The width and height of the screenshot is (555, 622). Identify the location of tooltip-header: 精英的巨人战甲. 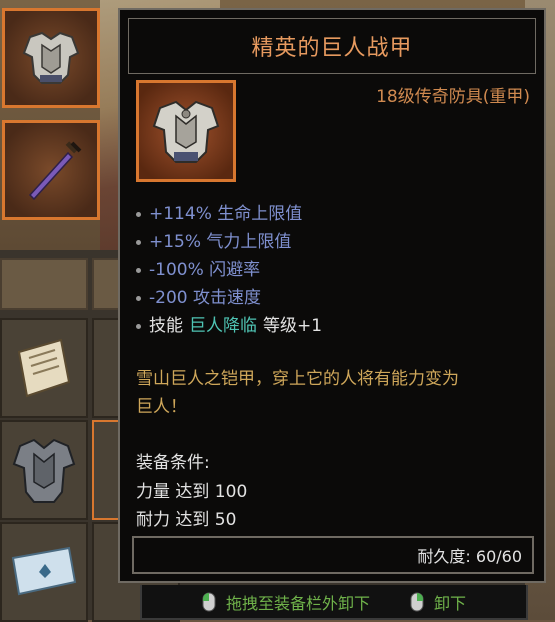
(332, 46).